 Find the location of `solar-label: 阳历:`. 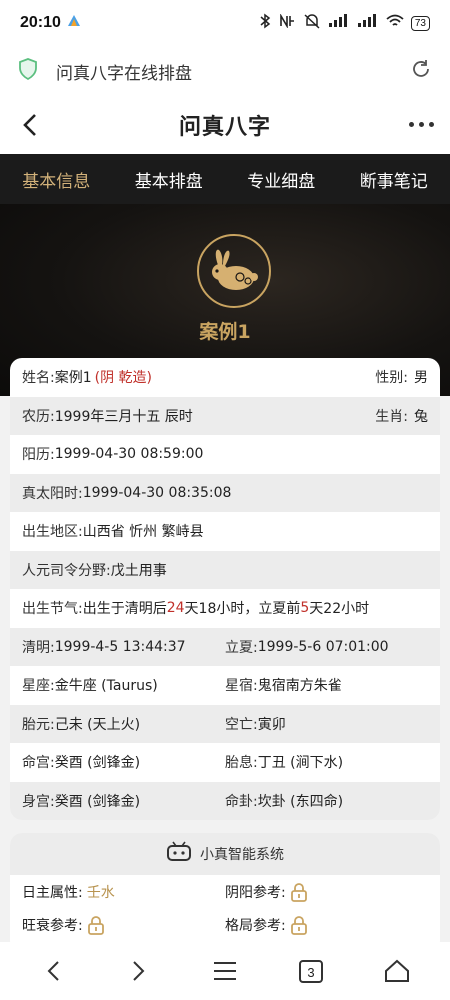

solar-label: 阳历: is located at coordinates (38, 455).